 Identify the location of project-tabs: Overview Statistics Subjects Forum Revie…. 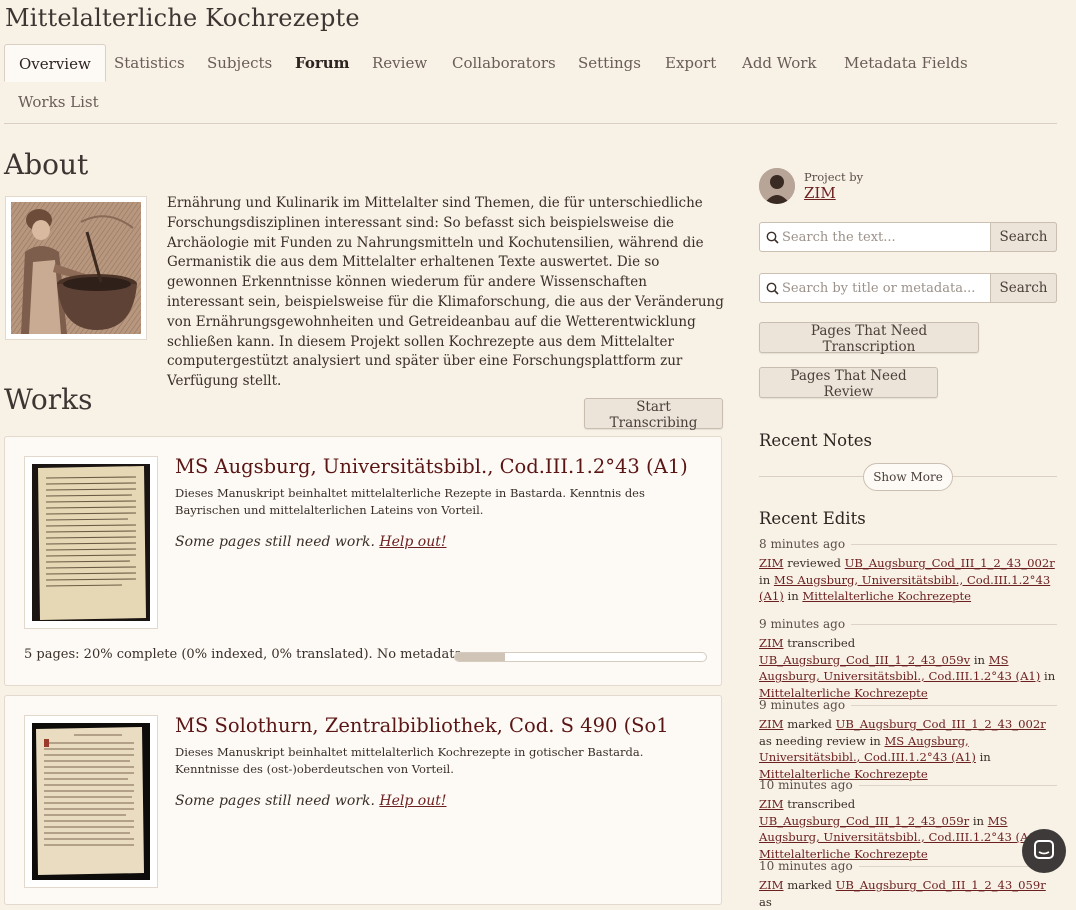
(530, 84).